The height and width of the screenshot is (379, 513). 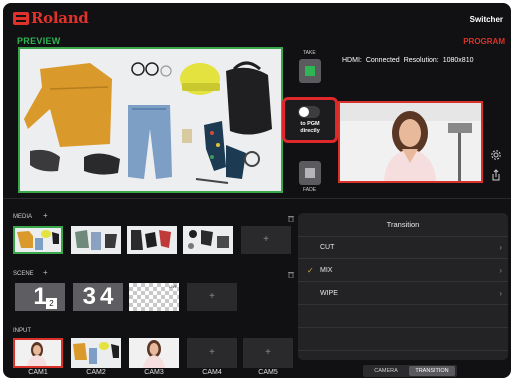 I want to click on roland-logo-icon, so click(x=21, y=18).